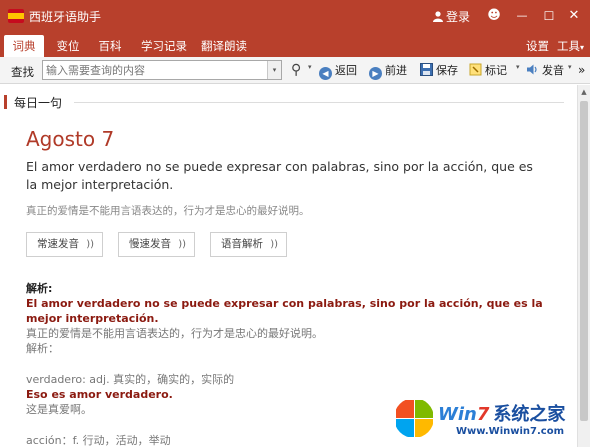 The height and width of the screenshot is (447, 590). I want to click on tab-dictionary: 词典, so click(24, 46).